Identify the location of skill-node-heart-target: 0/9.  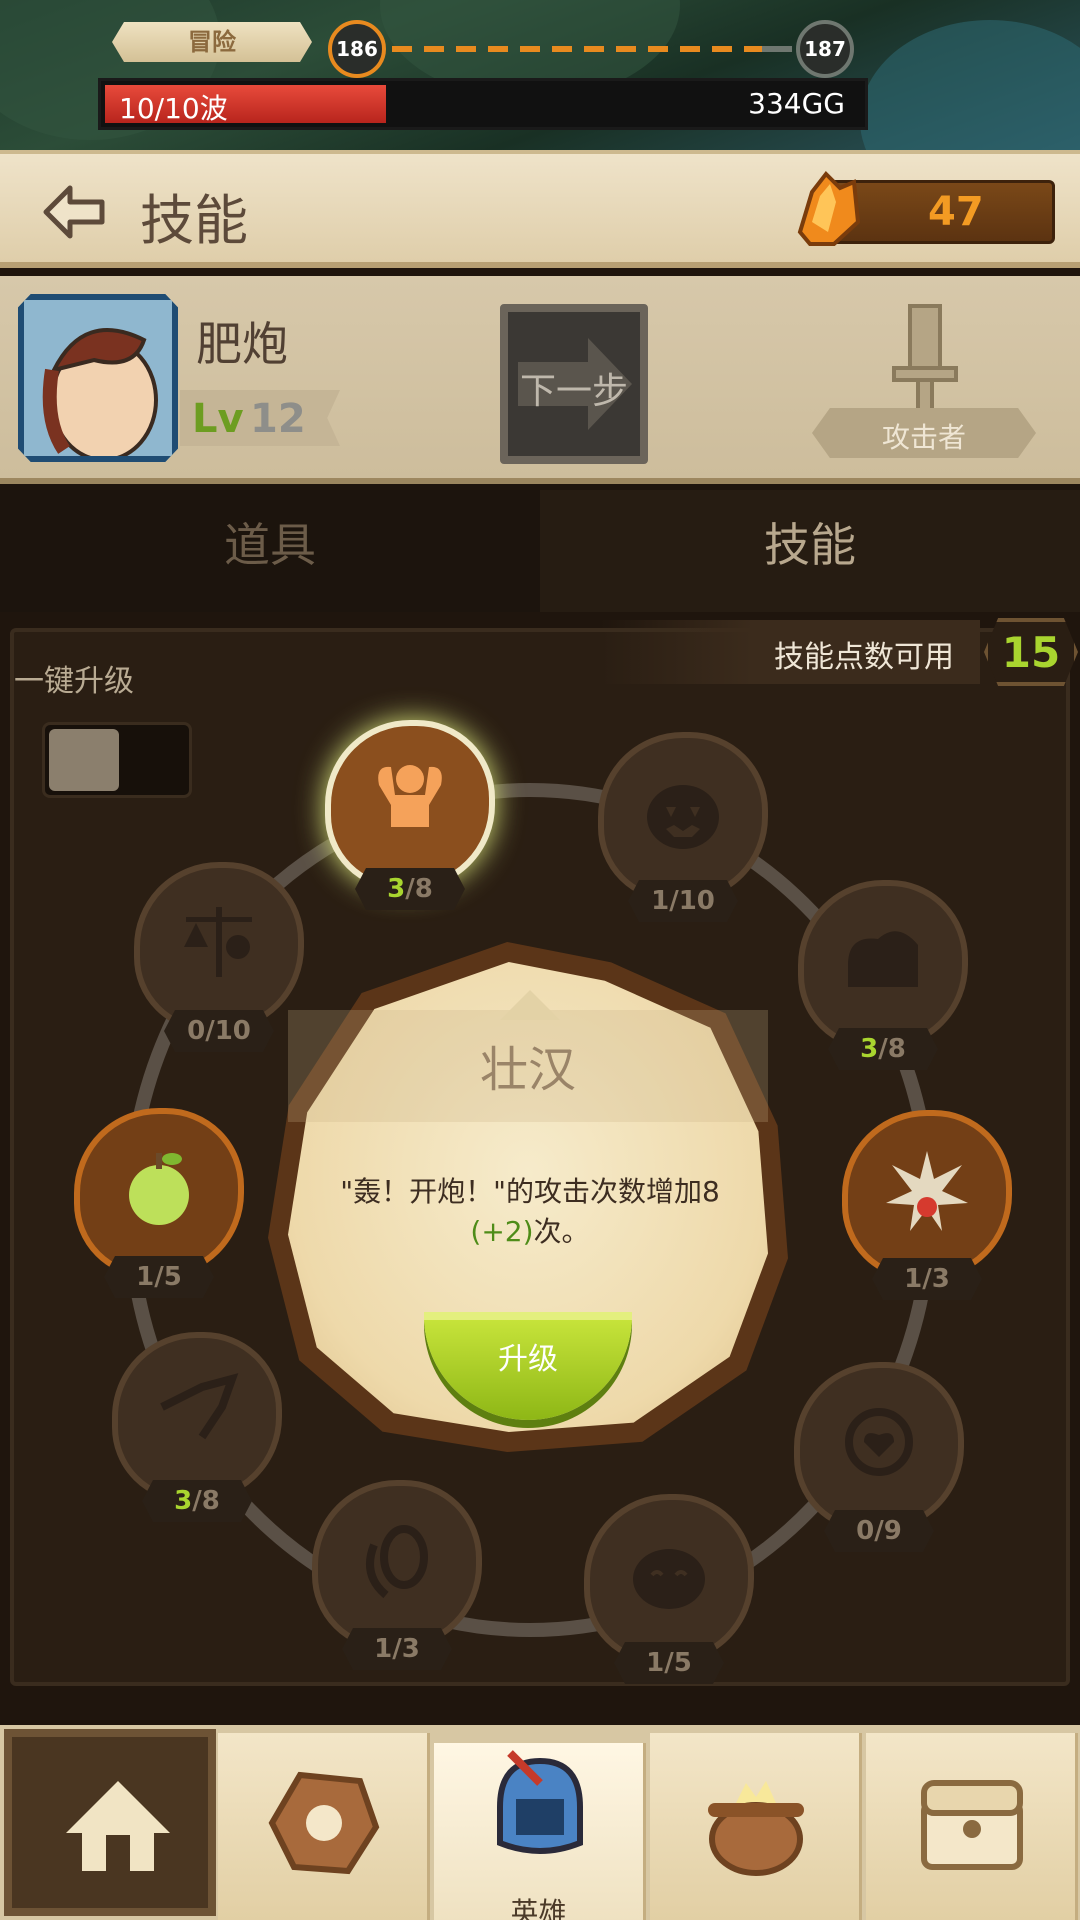
(879, 1457).